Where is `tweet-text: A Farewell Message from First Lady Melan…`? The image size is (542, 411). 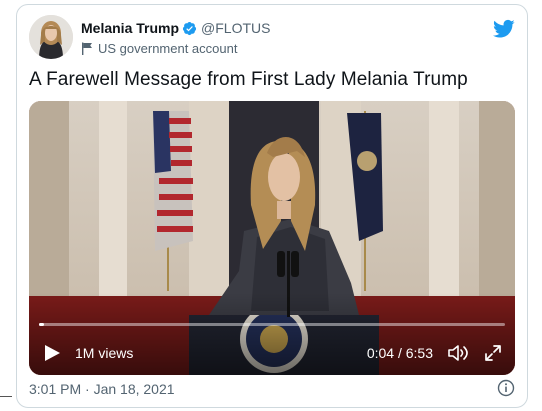
tweet-text: A Farewell Message from First Lady Melan… is located at coordinates (248, 79).